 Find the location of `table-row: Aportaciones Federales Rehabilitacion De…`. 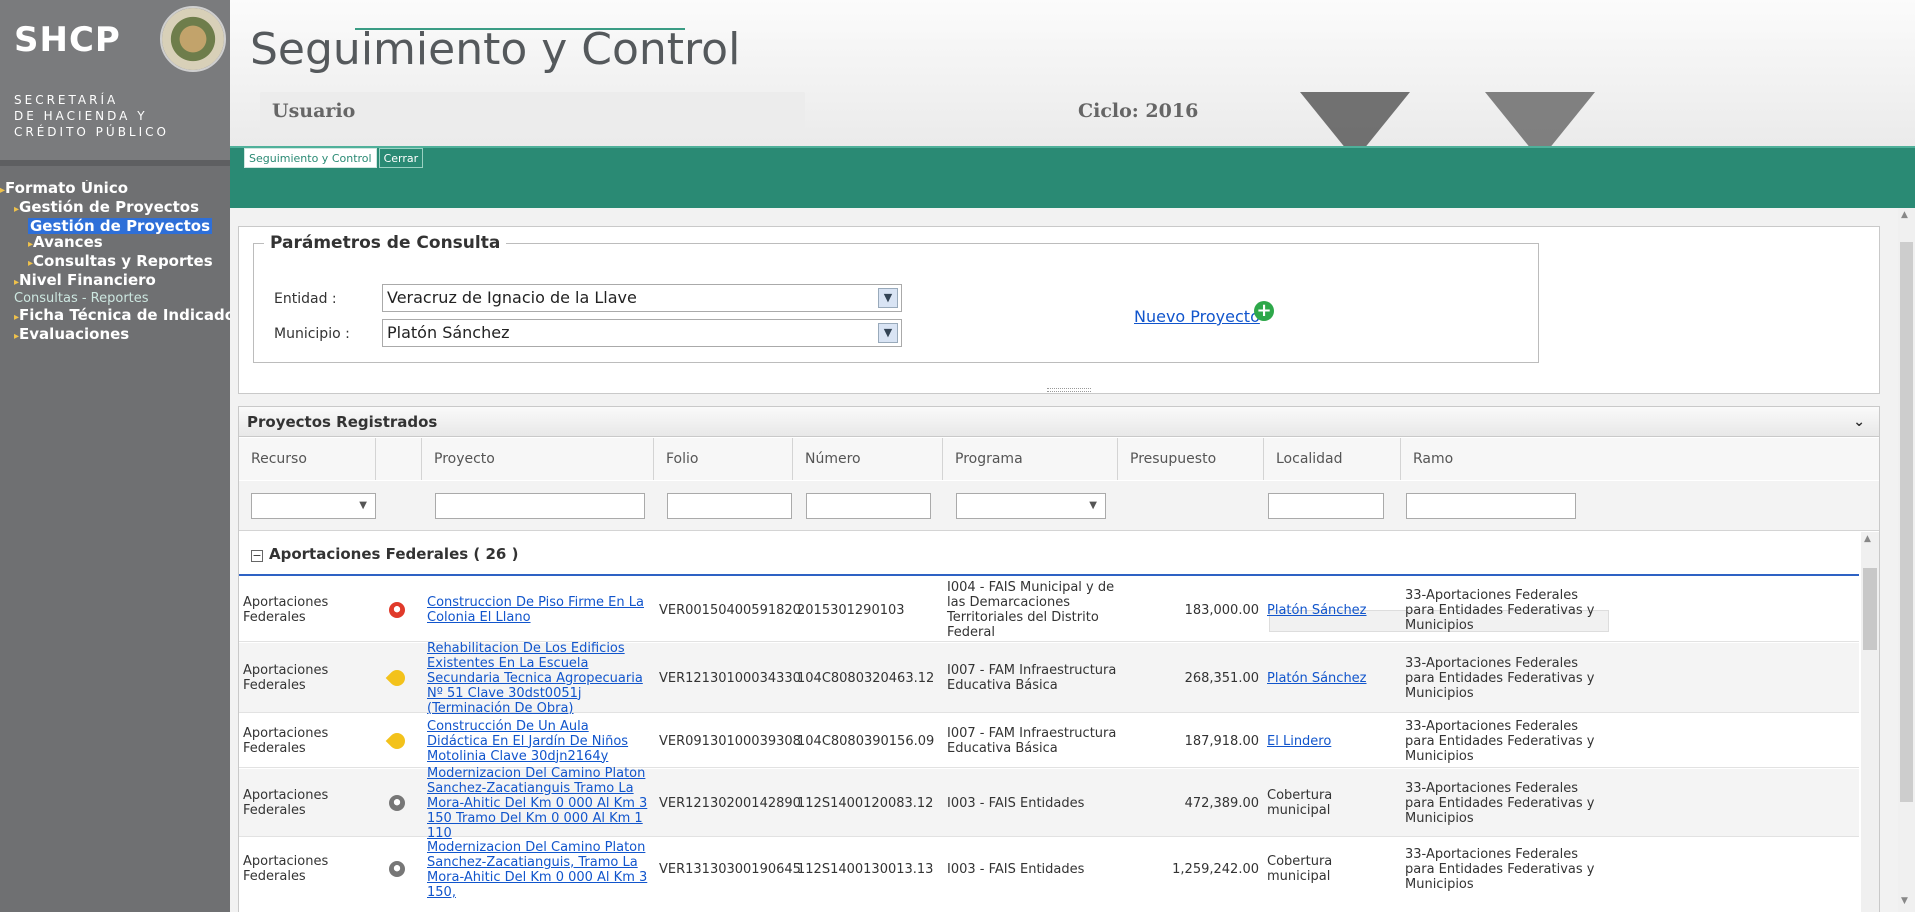

table-row: Aportaciones Federales Rehabilitacion De… is located at coordinates (1049, 678).